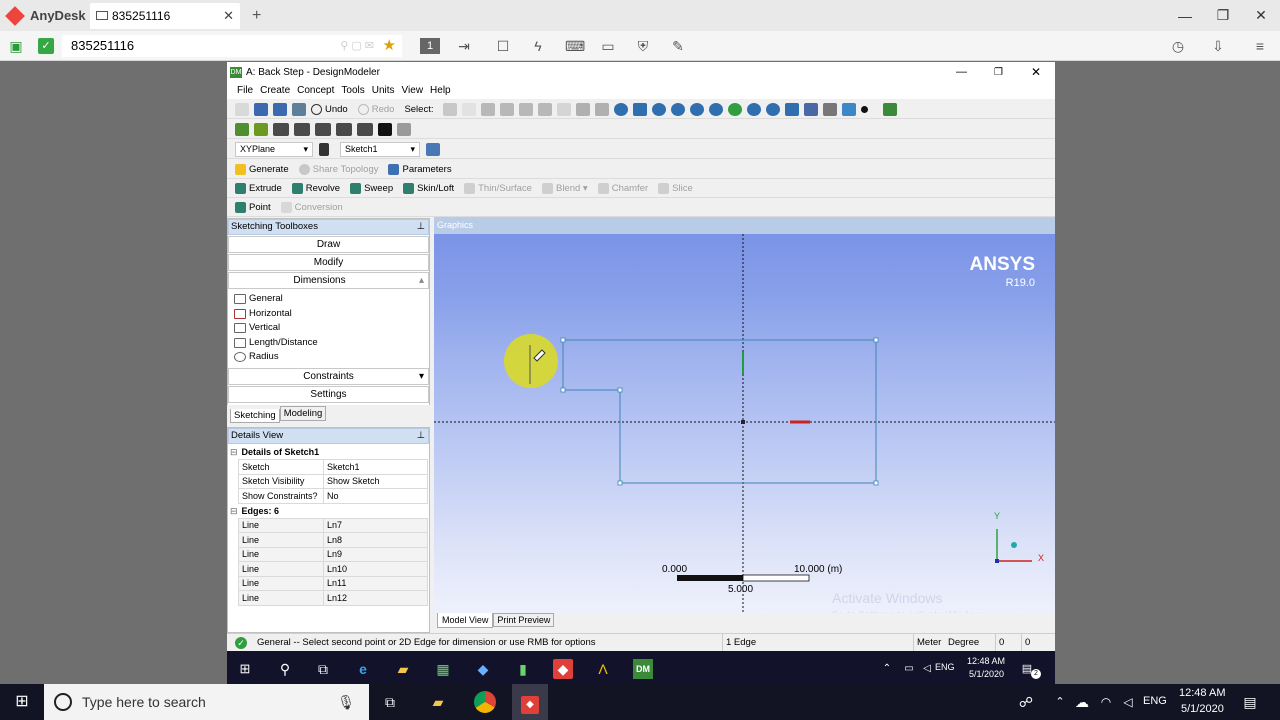 Image resolution: width=1280 pixels, height=720 pixels. Describe the element at coordinates (403, 669) in the screenshot. I see `remote-explorer-icon: ▰` at that location.